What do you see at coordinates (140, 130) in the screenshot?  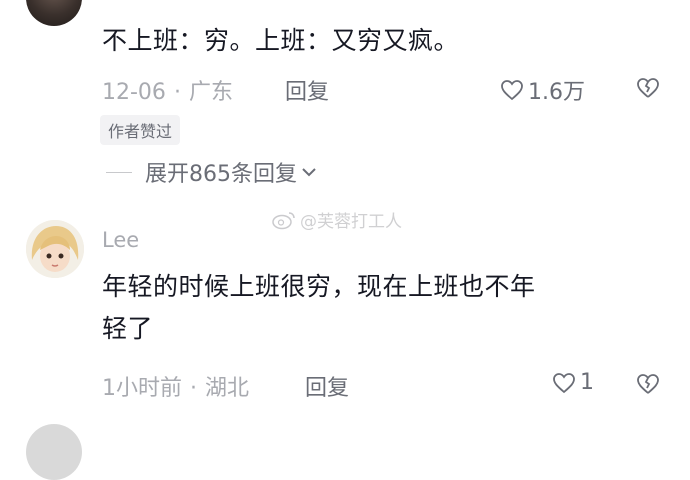 I see `author-liked-badge: 作者赞过` at bounding box center [140, 130].